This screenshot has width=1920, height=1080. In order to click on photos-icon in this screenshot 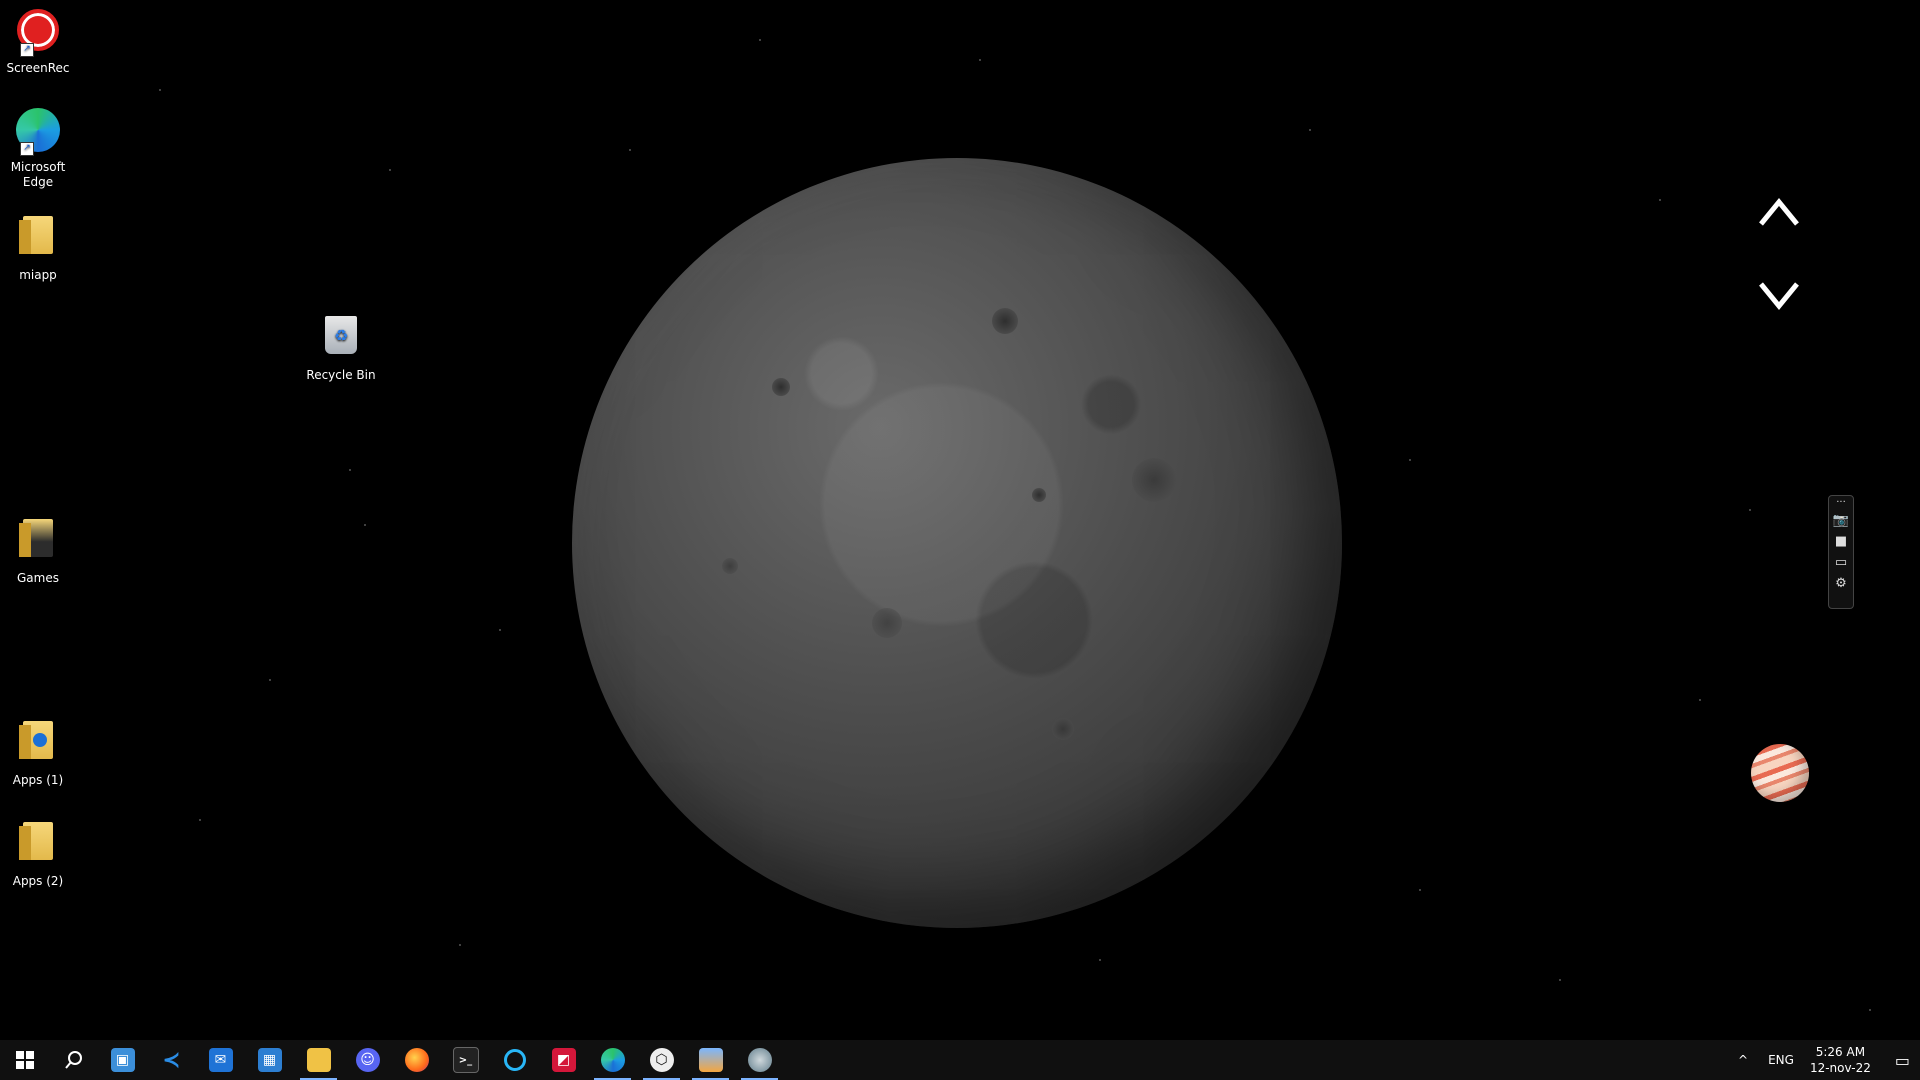, I will do `click(710, 1060)`.